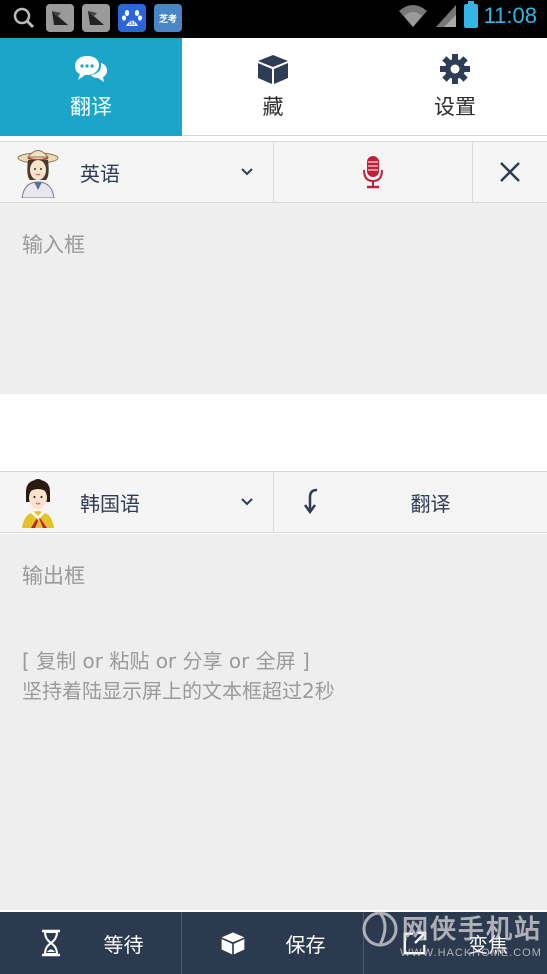 The image size is (547, 974). I want to click on save-button-label: 保存, so click(305, 944).